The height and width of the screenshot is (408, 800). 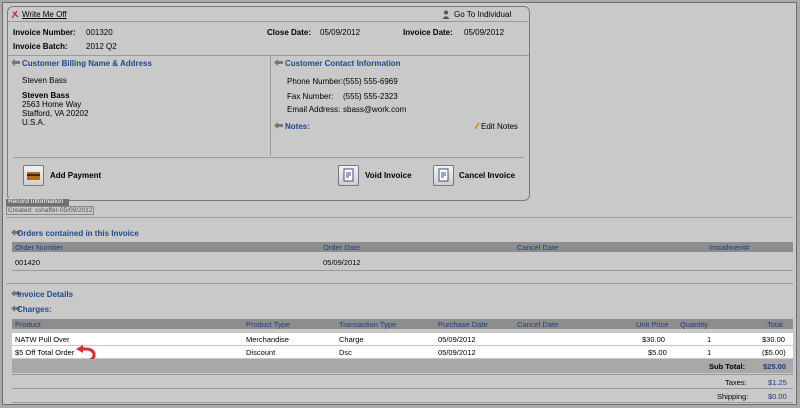 I want to click on email-value: sbass@work.com, so click(x=375, y=109).